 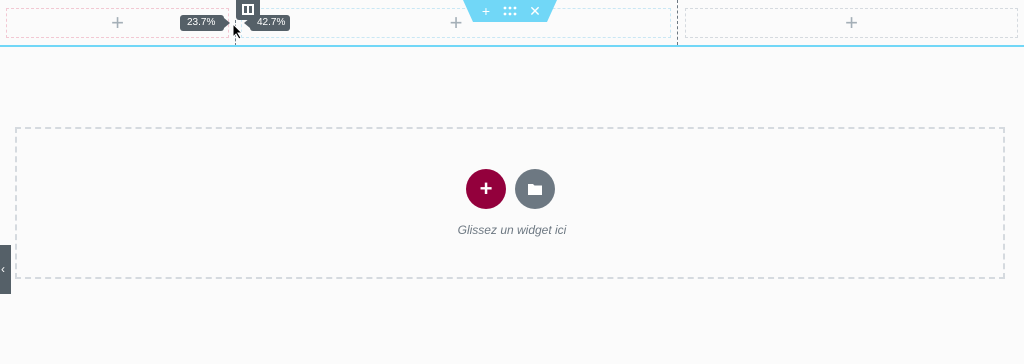 What do you see at coordinates (248, 9) in the screenshot?
I see `columns-icon` at bounding box center [248, 9].